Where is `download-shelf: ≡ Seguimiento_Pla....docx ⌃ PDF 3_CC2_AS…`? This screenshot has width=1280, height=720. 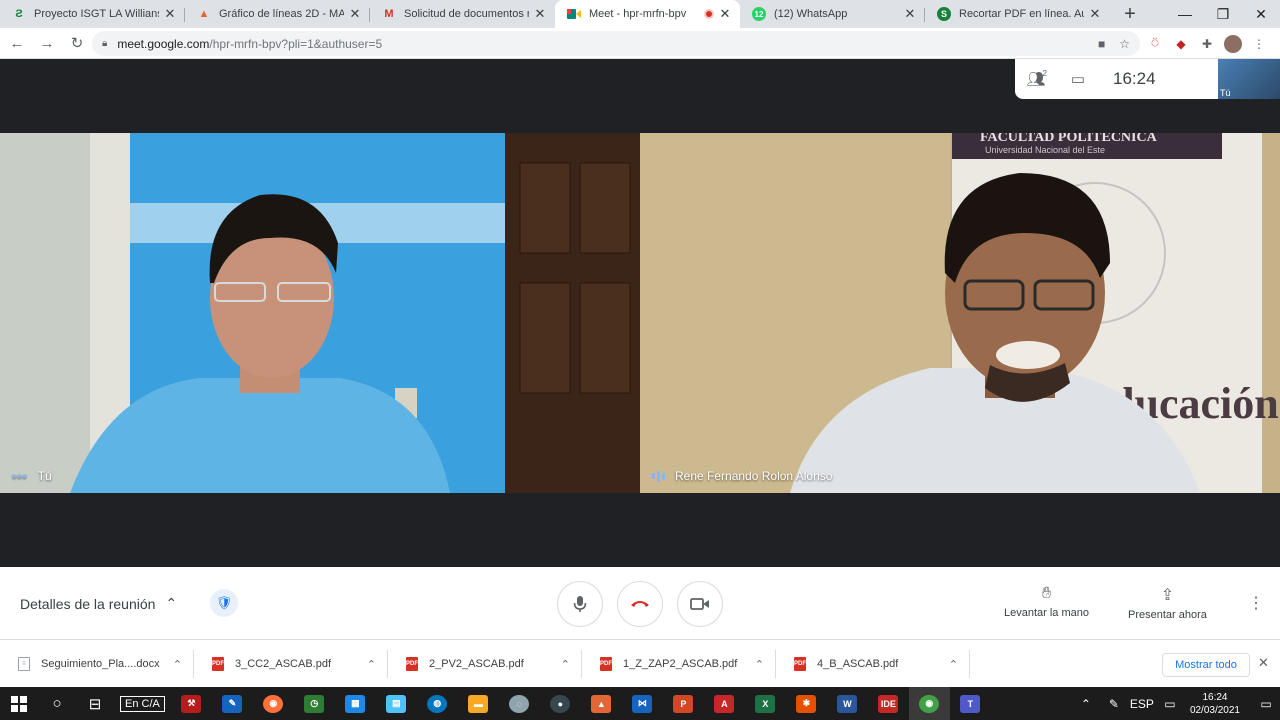
download-shelf: ≡ Seguimiento_Pla....docx ⌃ PDF 3_CC2_AS… is located at coordinates (640, 663).